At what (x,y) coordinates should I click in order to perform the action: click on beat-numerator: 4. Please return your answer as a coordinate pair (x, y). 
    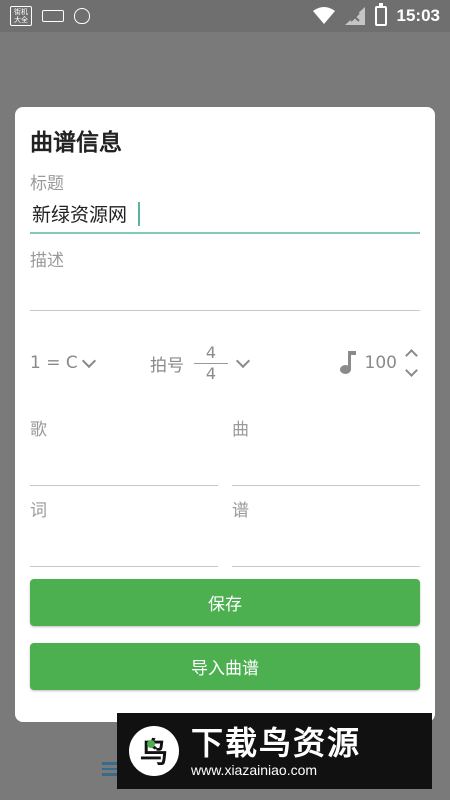
    Looking at the image, I should click on (211, 352).